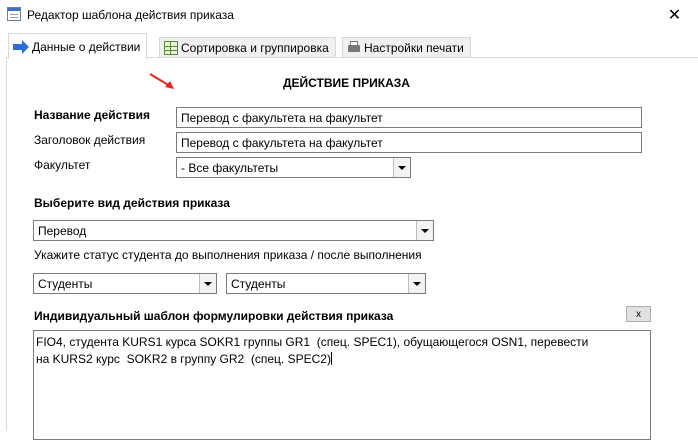 The width and height of the screenshot is (698, 440). What do you see at coordinates (331, 358) in the screenshot?
I see `text-caret` at bounding box center [331, 358].